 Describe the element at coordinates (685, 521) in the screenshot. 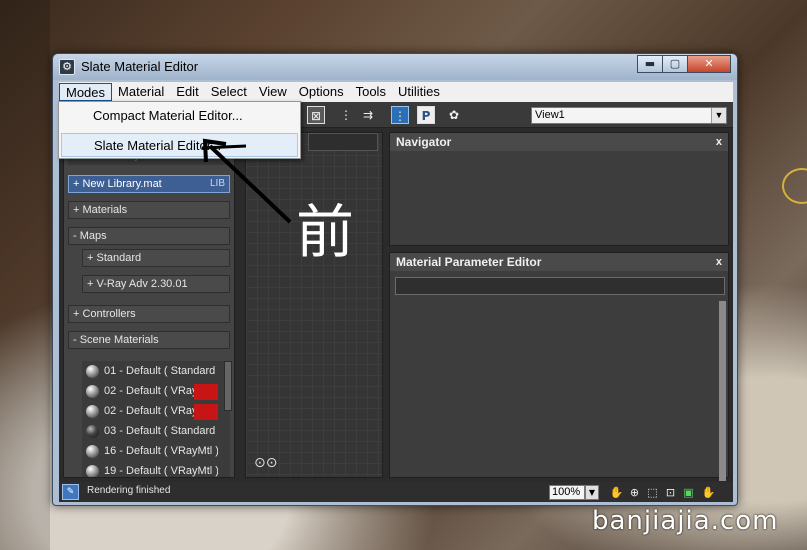

I see `watermark-text: banjiajia.com` at that location.